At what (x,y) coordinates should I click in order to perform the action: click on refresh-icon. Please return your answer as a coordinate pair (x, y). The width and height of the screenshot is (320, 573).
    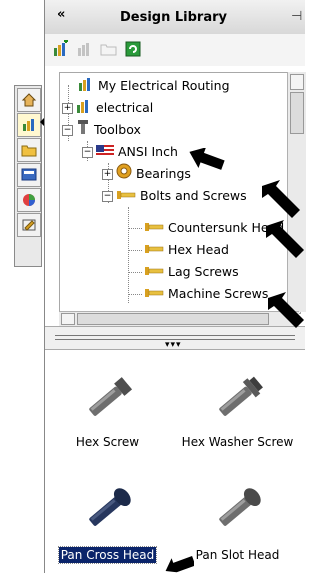
    Looking at the image, I should click on (133, 49).